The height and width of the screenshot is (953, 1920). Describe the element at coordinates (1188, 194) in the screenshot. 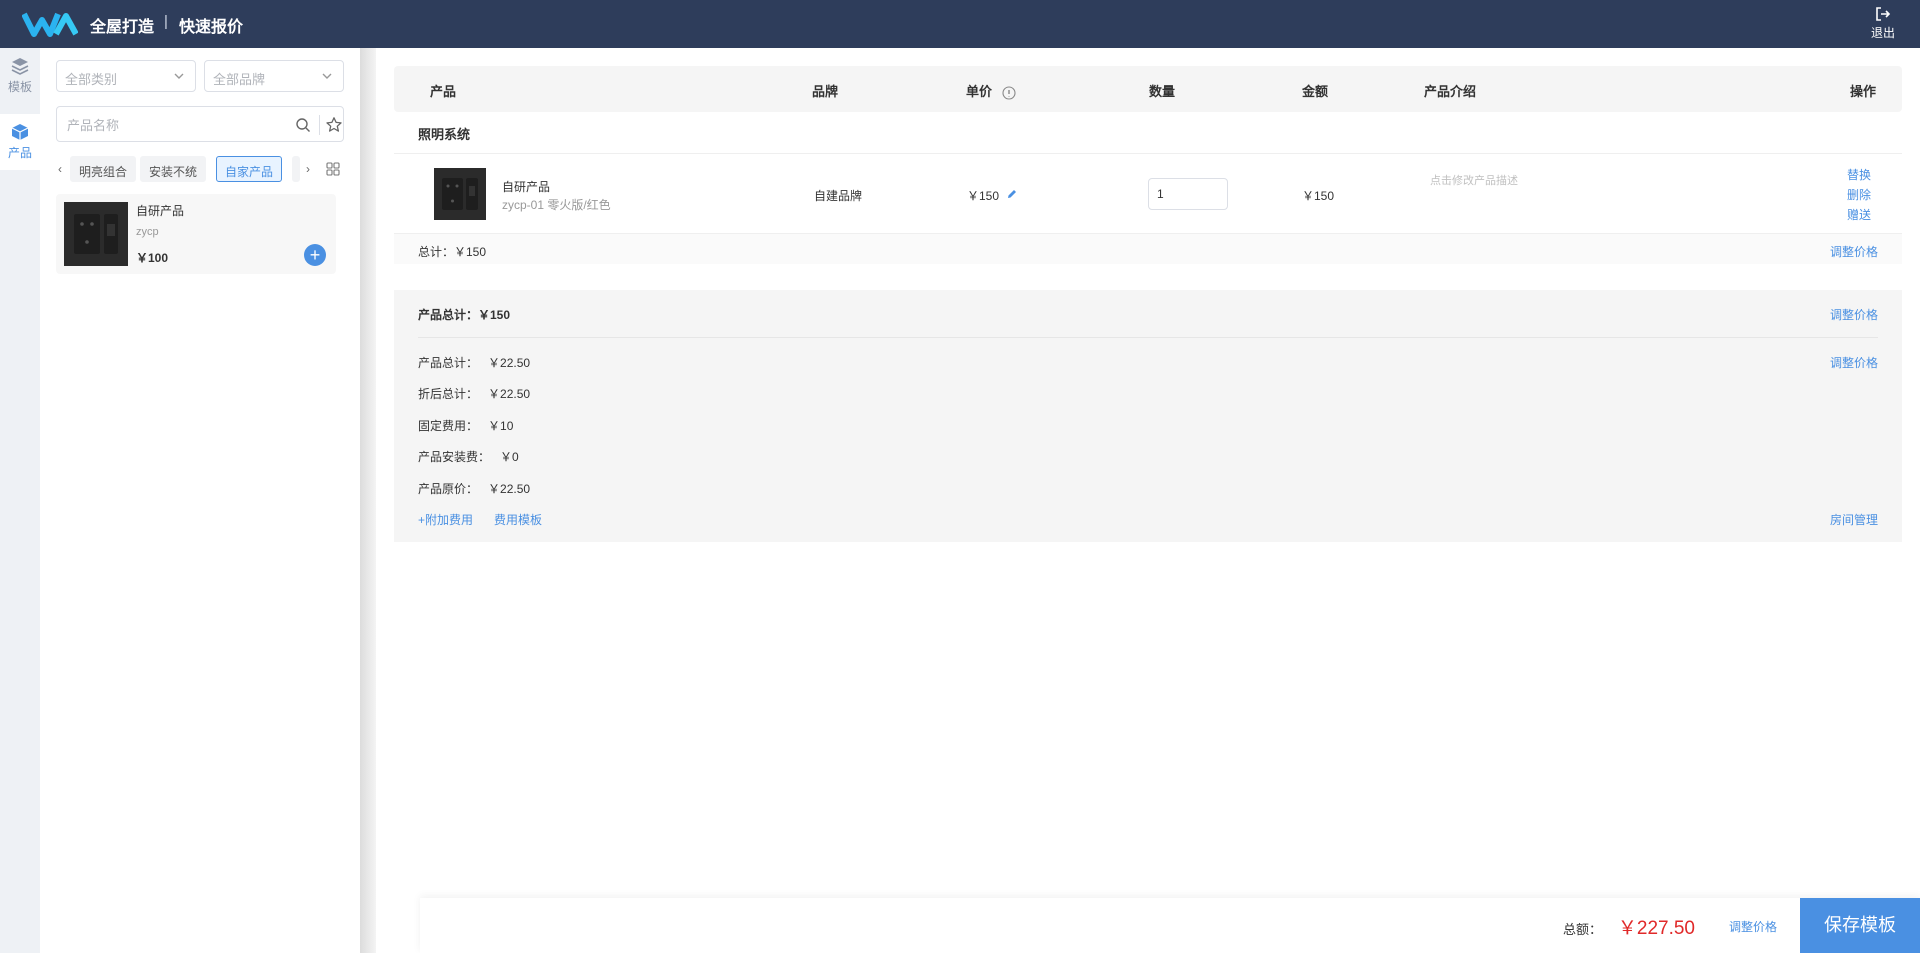

I see `quantity-input` at that location.